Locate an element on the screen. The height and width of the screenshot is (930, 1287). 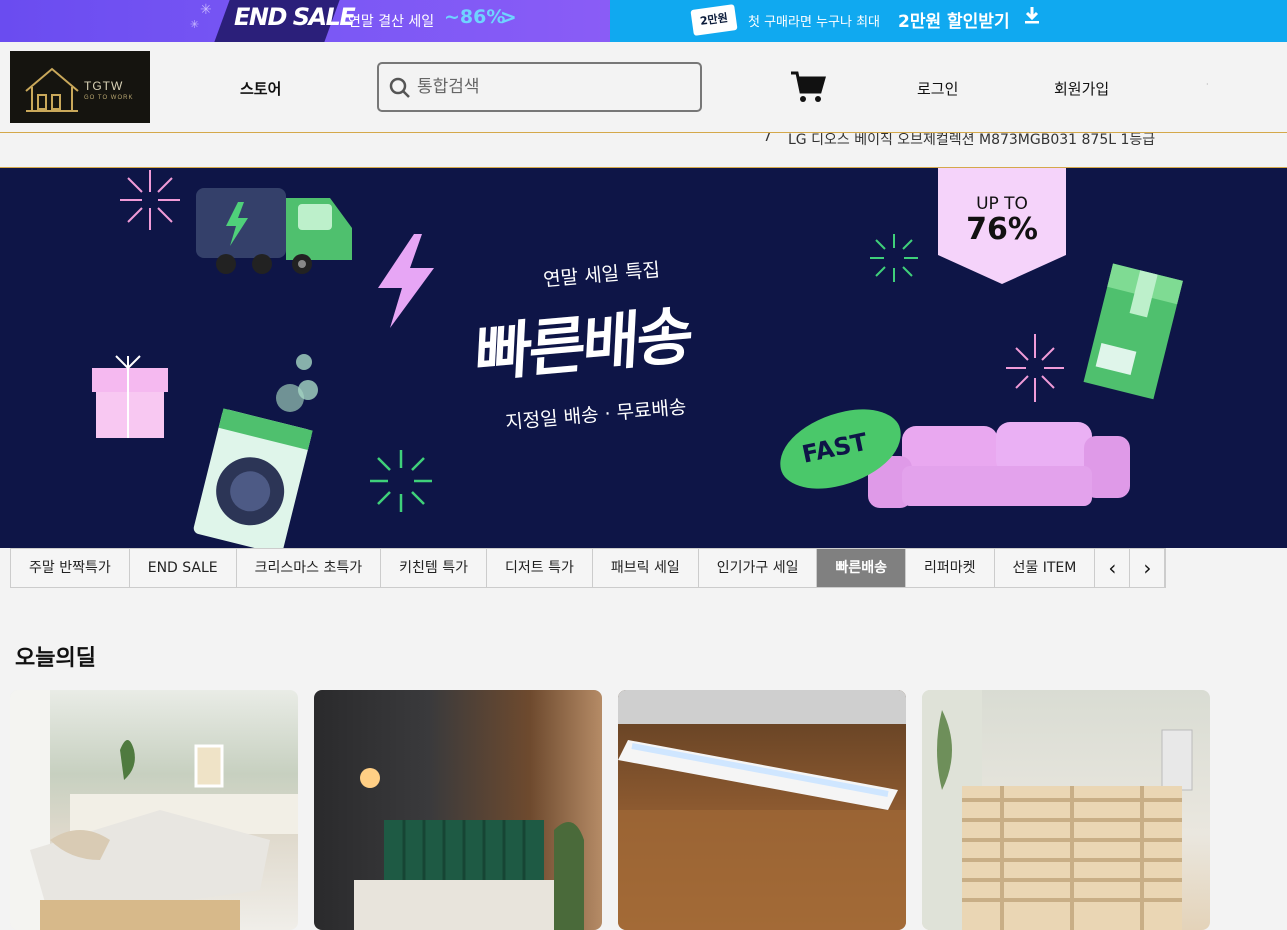
promo-text: 연말 결산 세일 is located at coordinates (391, 22).